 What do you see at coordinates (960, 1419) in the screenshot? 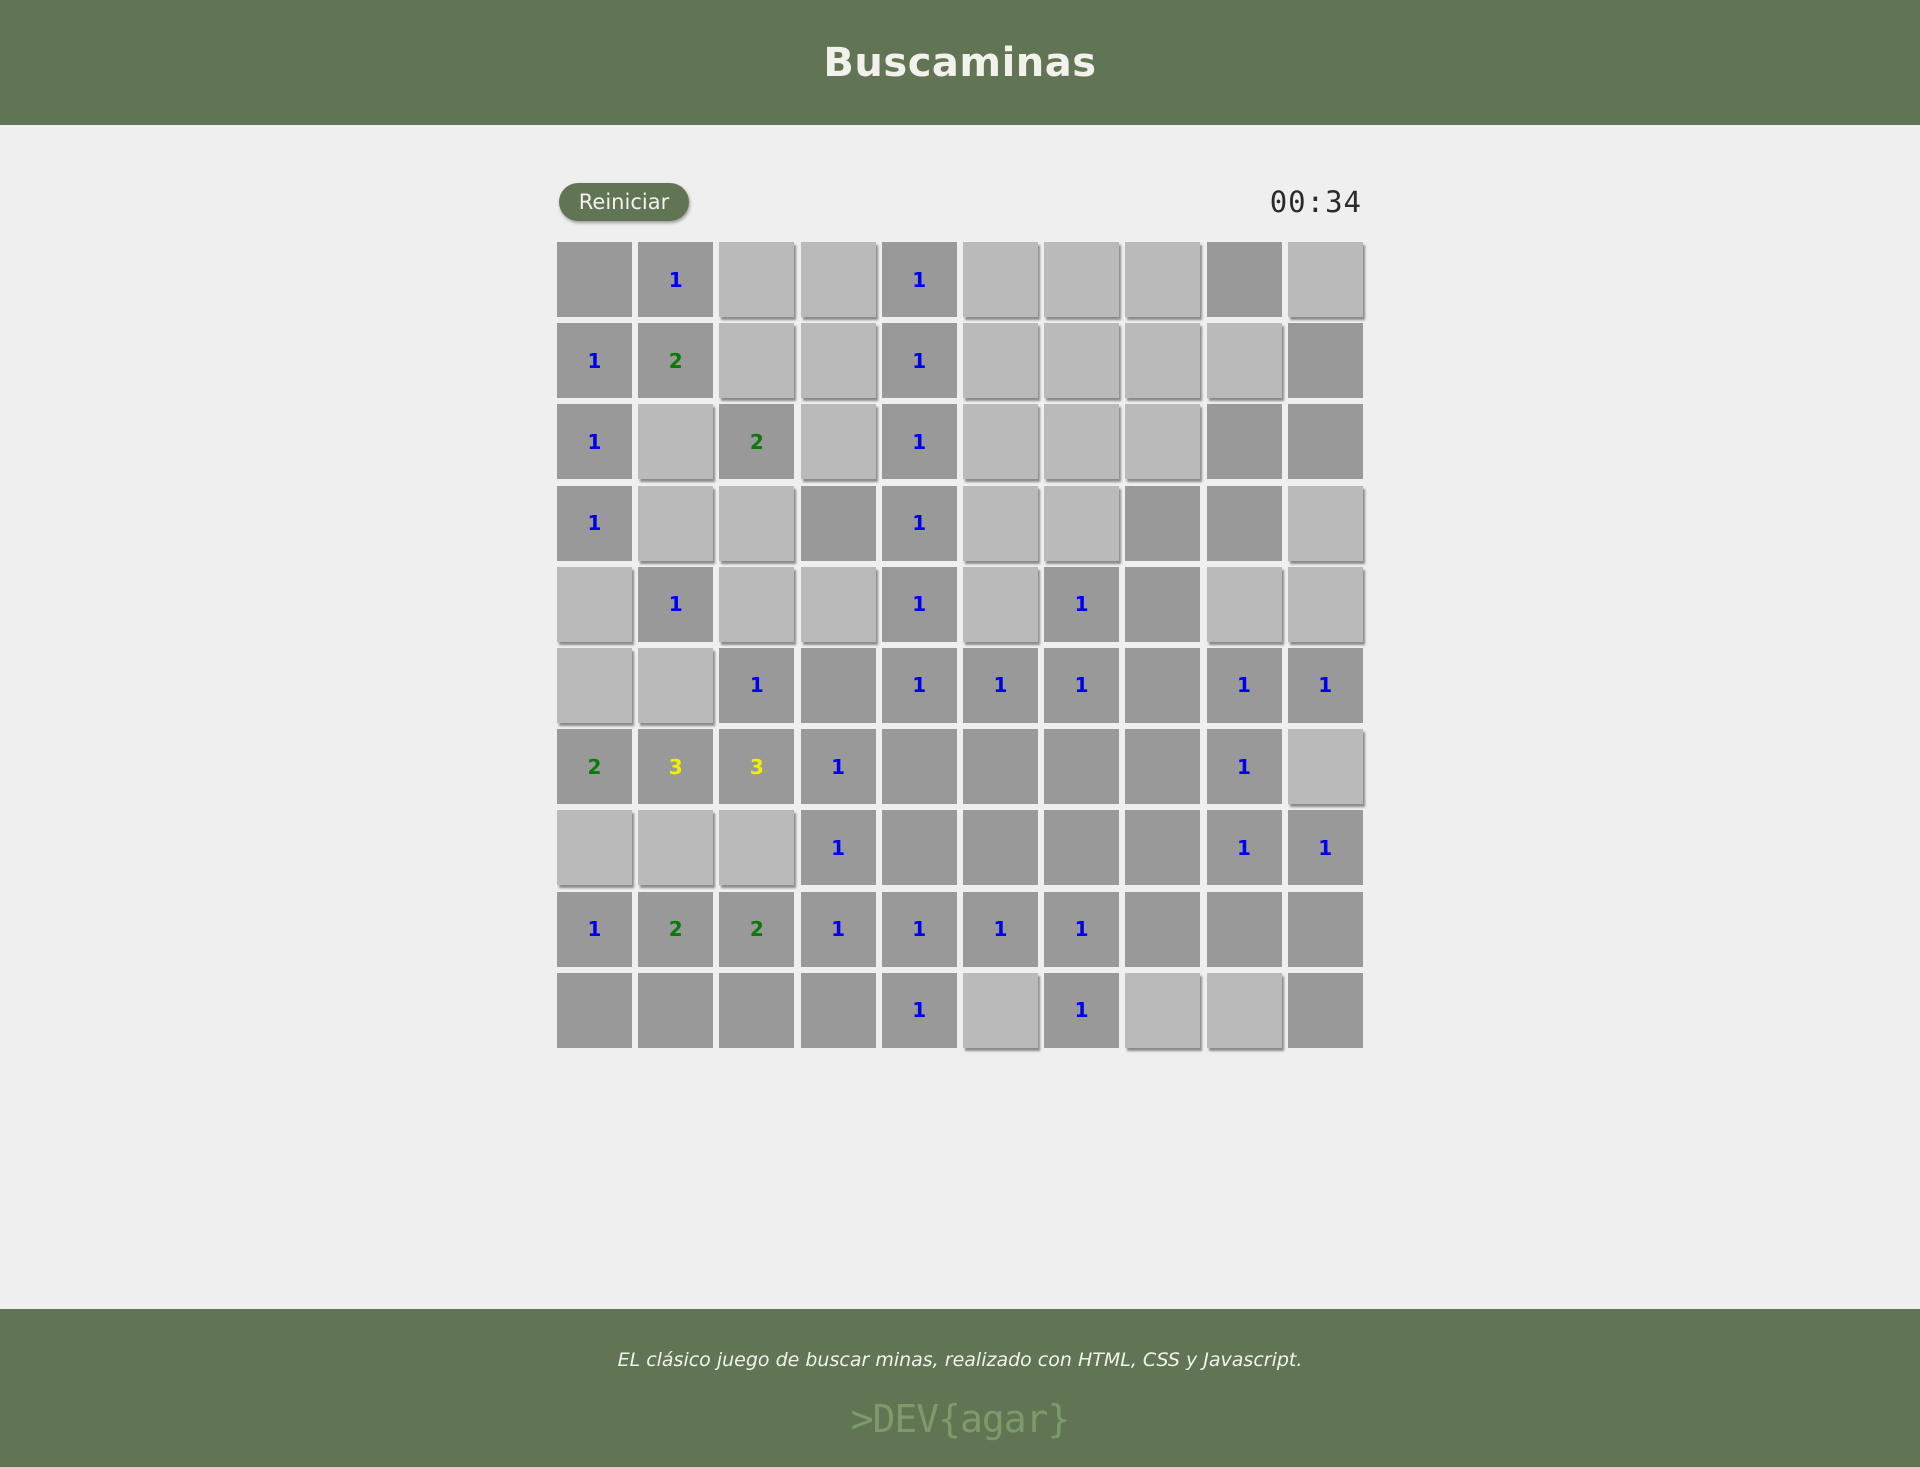
I see `devagar-logo: >DEV{agar}` at bounding box center [960, 1419].